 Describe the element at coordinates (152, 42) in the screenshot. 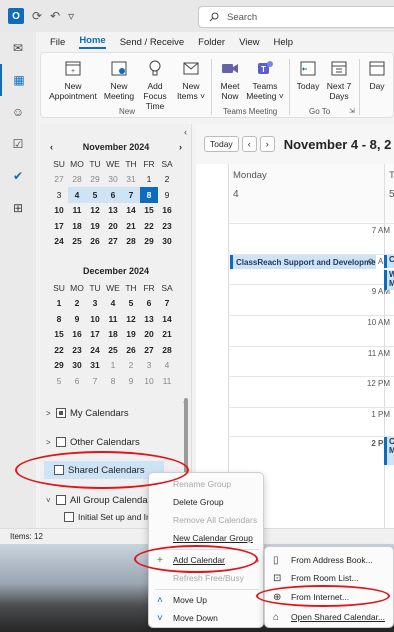

I see `tab-send-receive: Send / Receive` at that location.